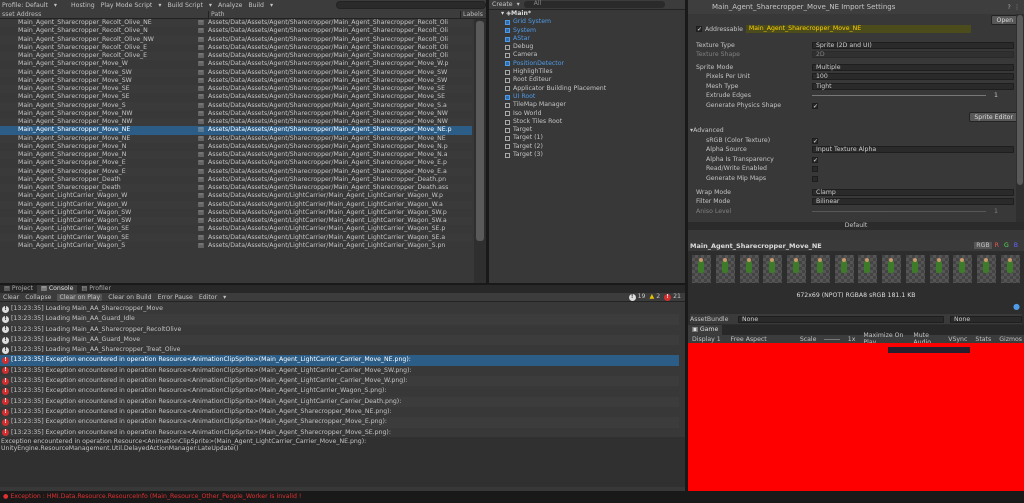  I want to click on hierarchy-item: Target (3), so click(587, 155).